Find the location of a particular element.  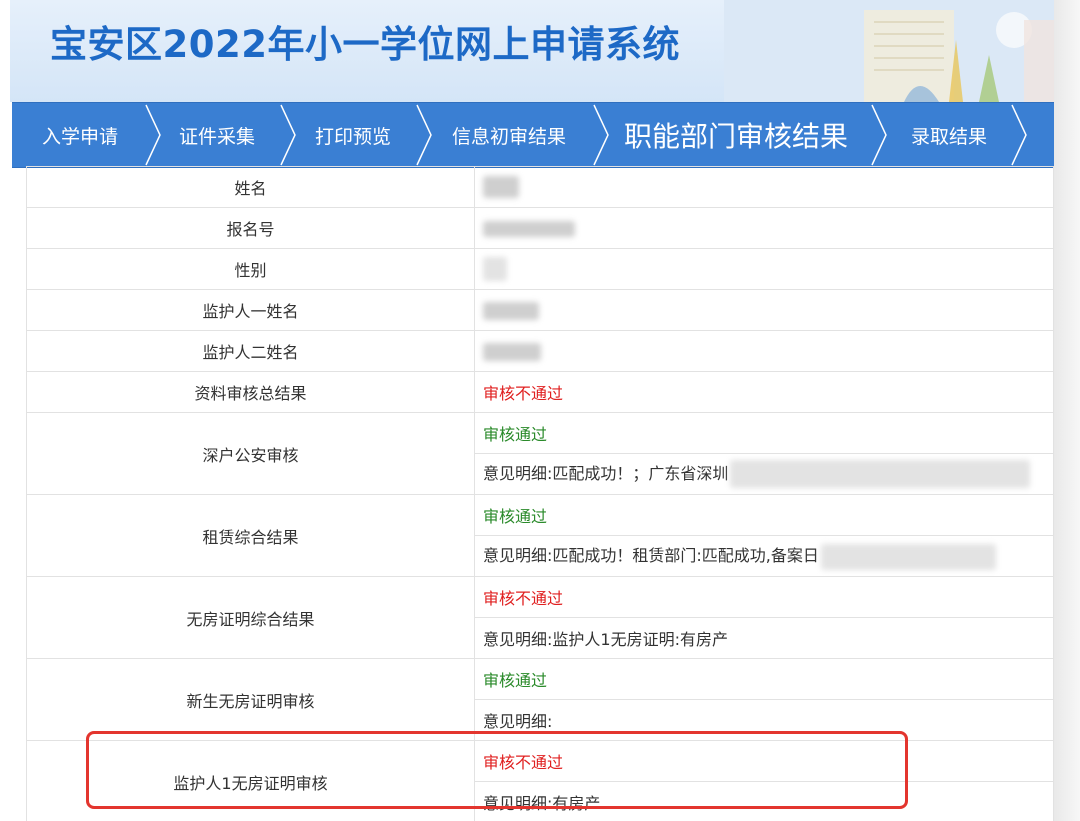

row-label: 深户公安审核 is located at coordinates (250, 453).